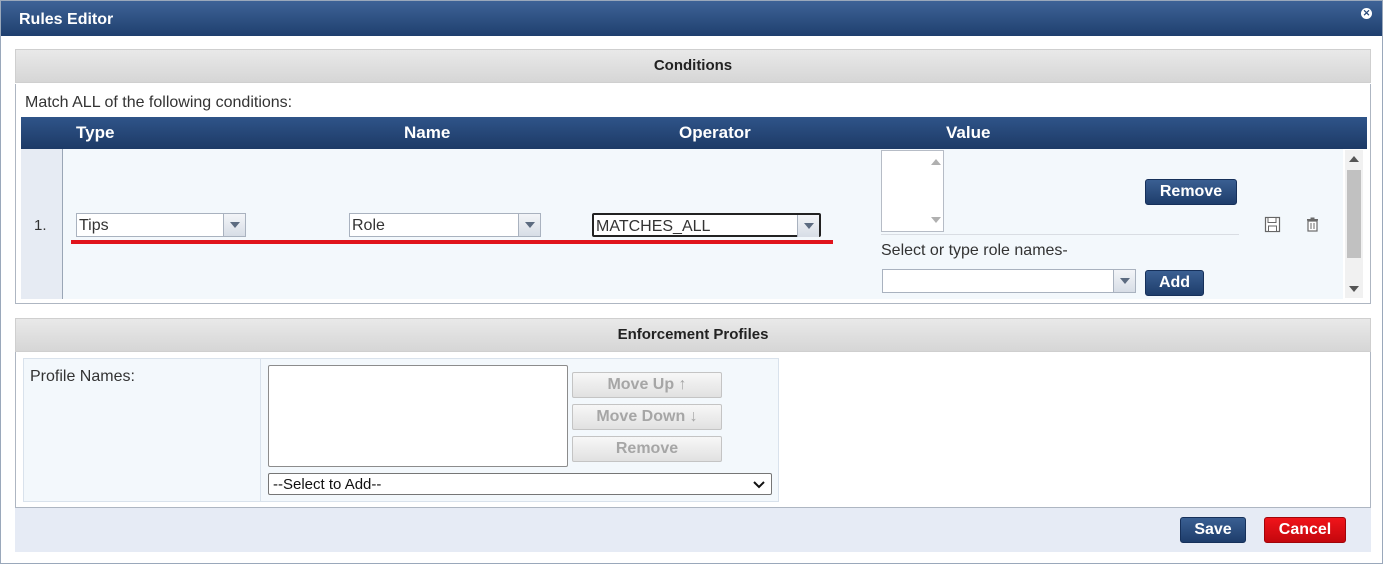  I want to click on cancel-button: Cancel, so click(1305, 530).